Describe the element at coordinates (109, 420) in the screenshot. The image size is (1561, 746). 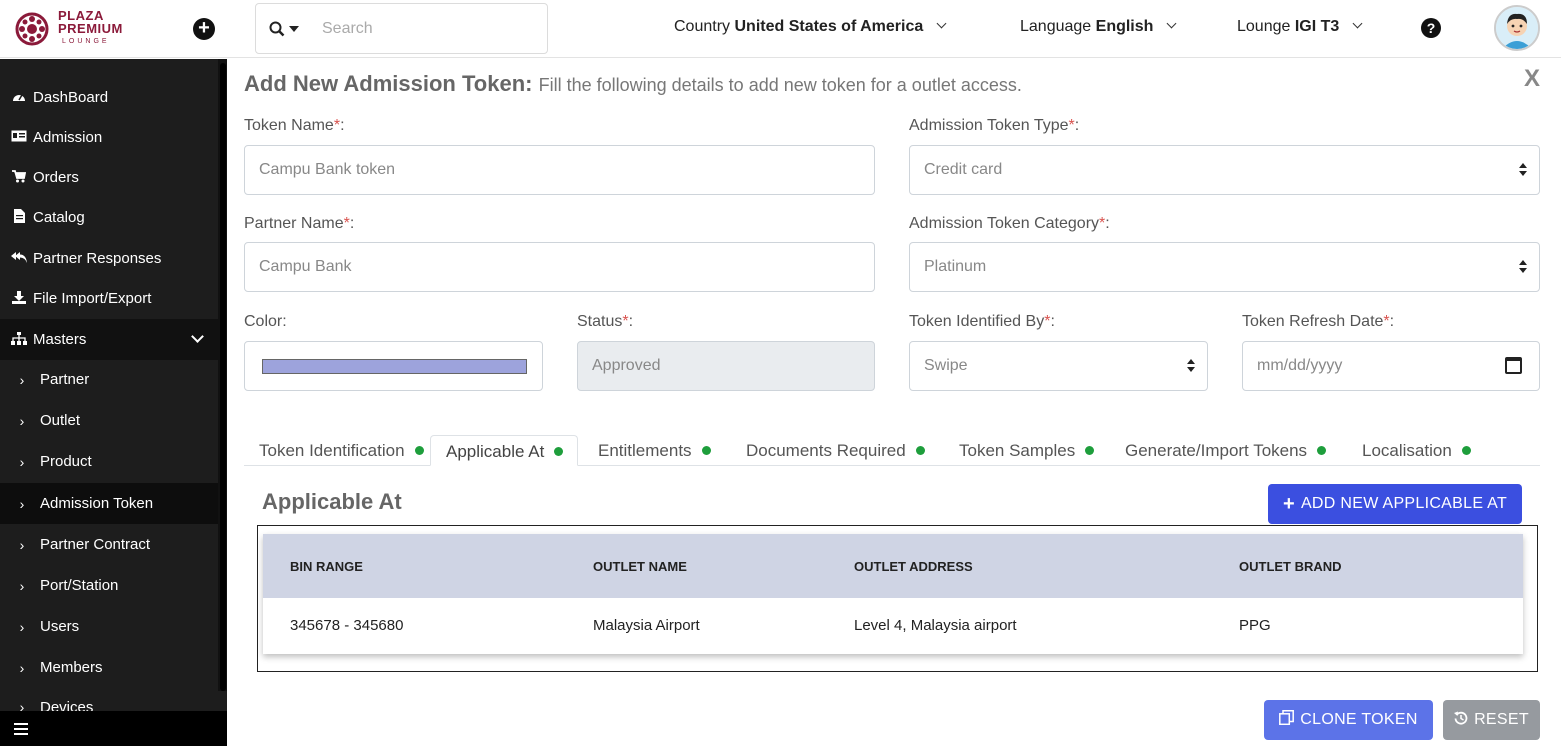
I see `sidebar-item-outlet: › Outlet` at that location.